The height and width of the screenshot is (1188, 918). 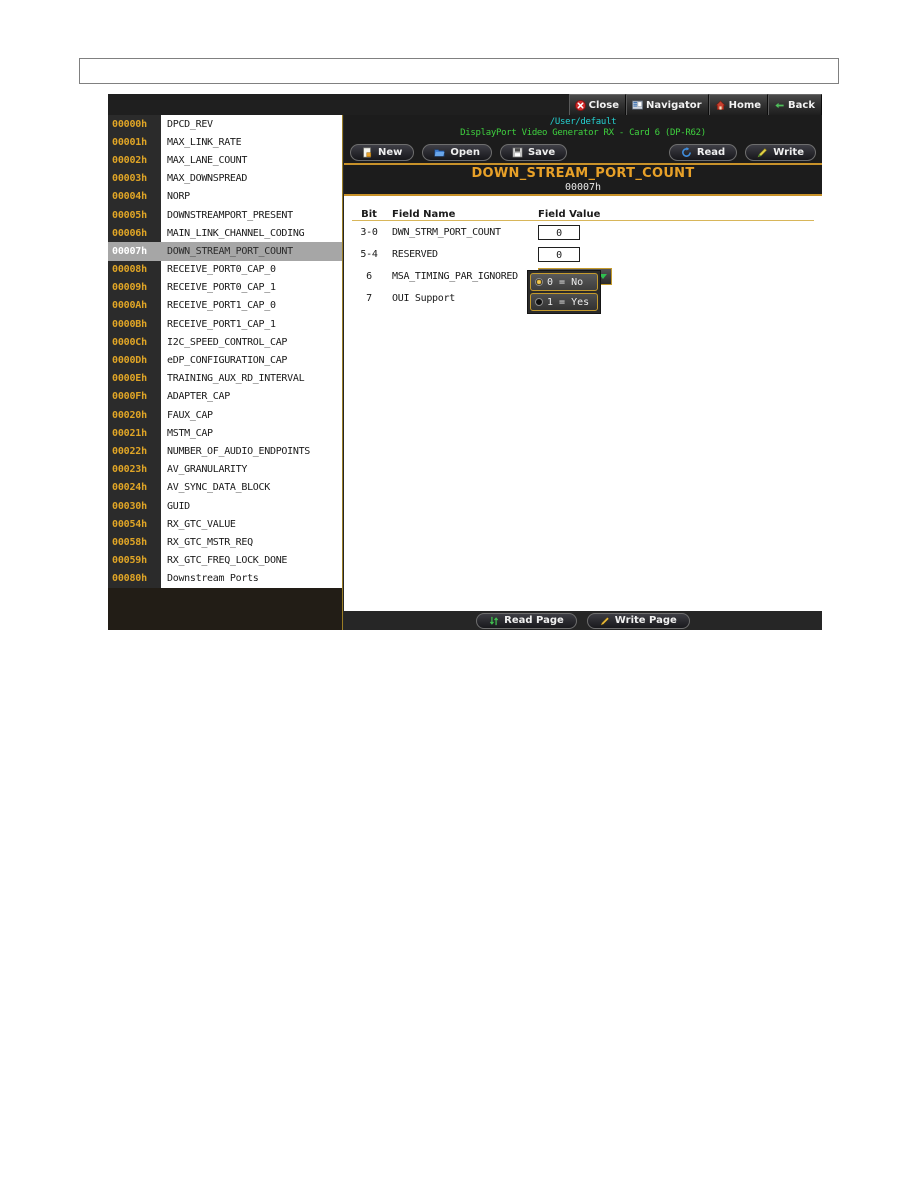 I want to click on register-list-item: 0000Dh eDP_CONFIGURATION_CAP, so click(x=225, y=360).